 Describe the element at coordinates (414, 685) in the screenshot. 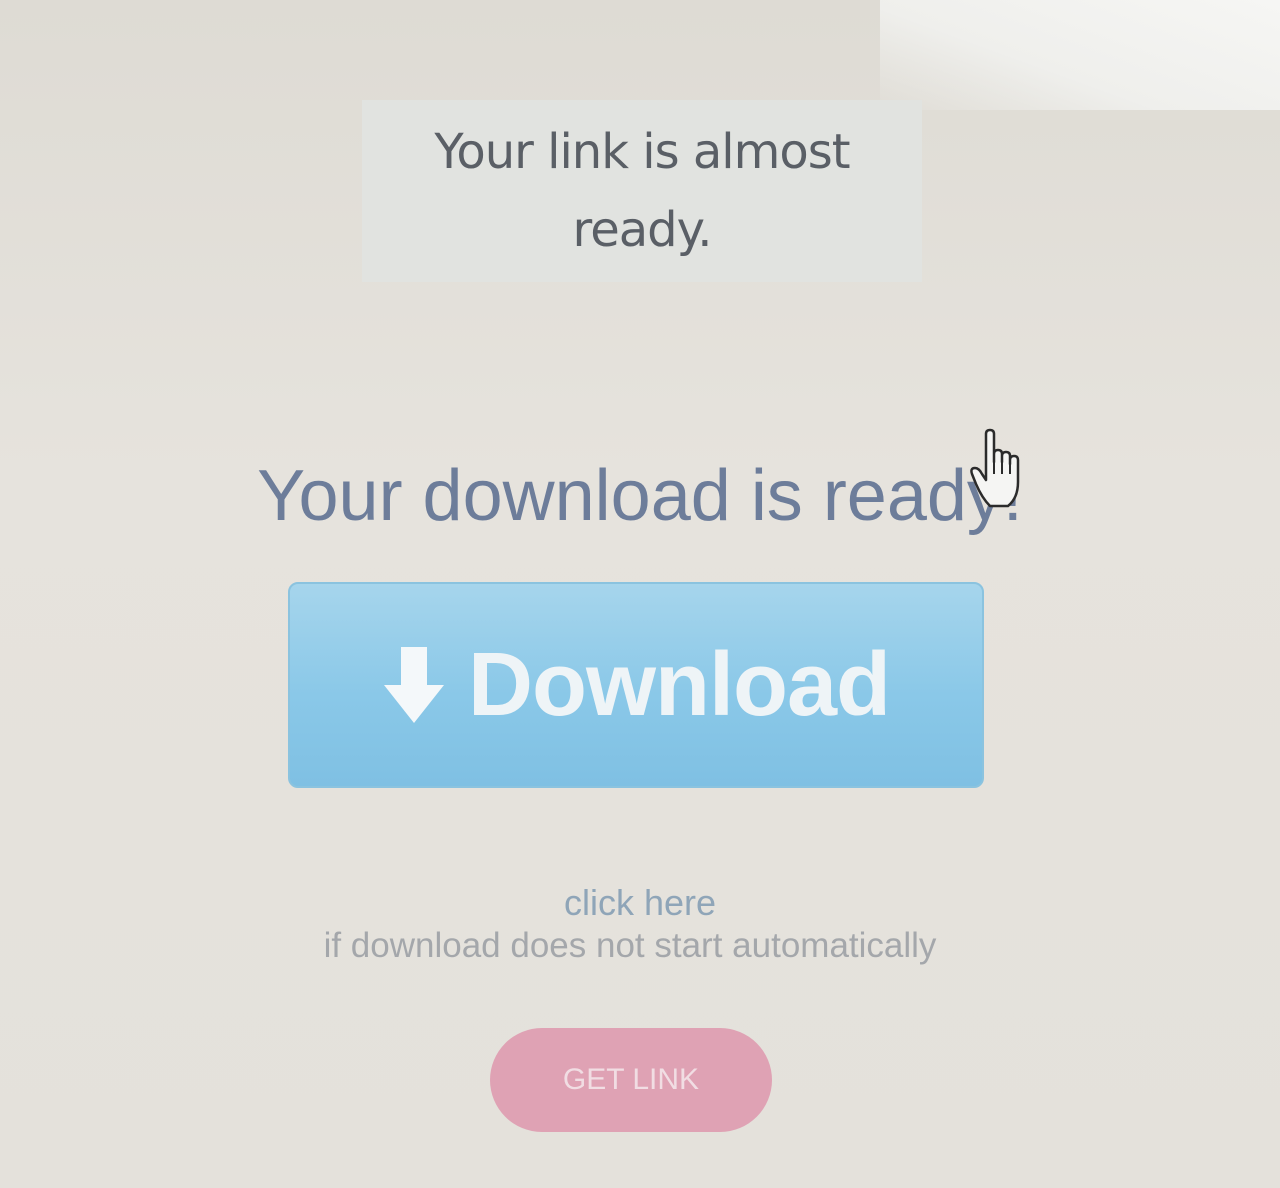

I see `arrow-down-icon` at that location.